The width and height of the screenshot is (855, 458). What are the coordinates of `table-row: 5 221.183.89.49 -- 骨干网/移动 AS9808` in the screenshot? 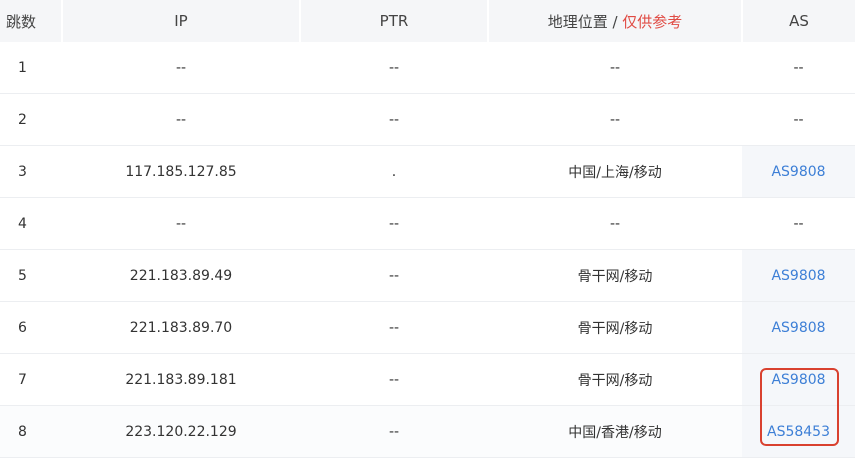 It's located at (427, 275).